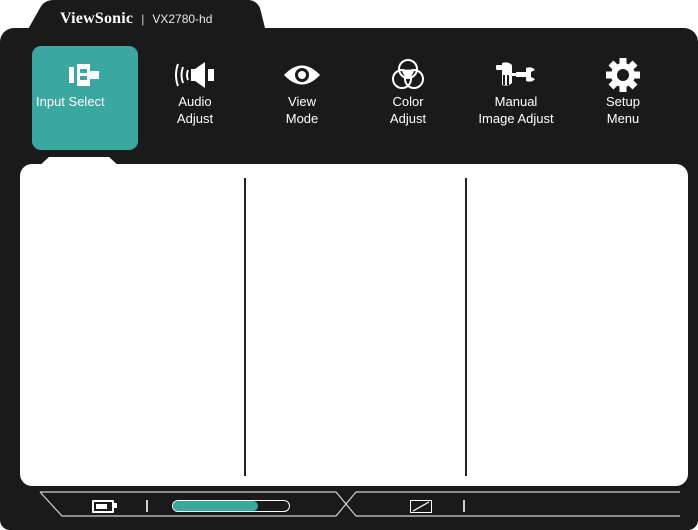 Image resolution: width=698 pixels, height=530 pixels. I want to click on progress-fill, so click(215, 506).